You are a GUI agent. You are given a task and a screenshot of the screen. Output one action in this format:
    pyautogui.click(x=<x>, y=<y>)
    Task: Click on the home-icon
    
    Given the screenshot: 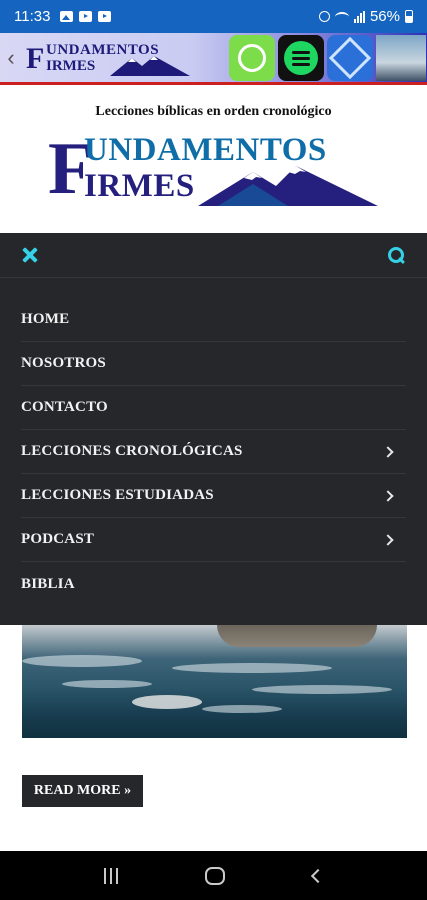 What is the action you would take?
    pyautogui.click(x=215, y=875)
    